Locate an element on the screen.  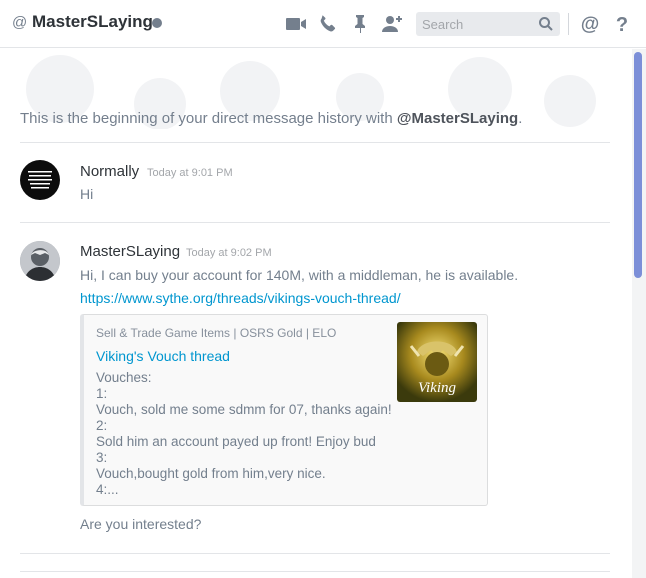
header-divider is located at coordinates (568, 24).